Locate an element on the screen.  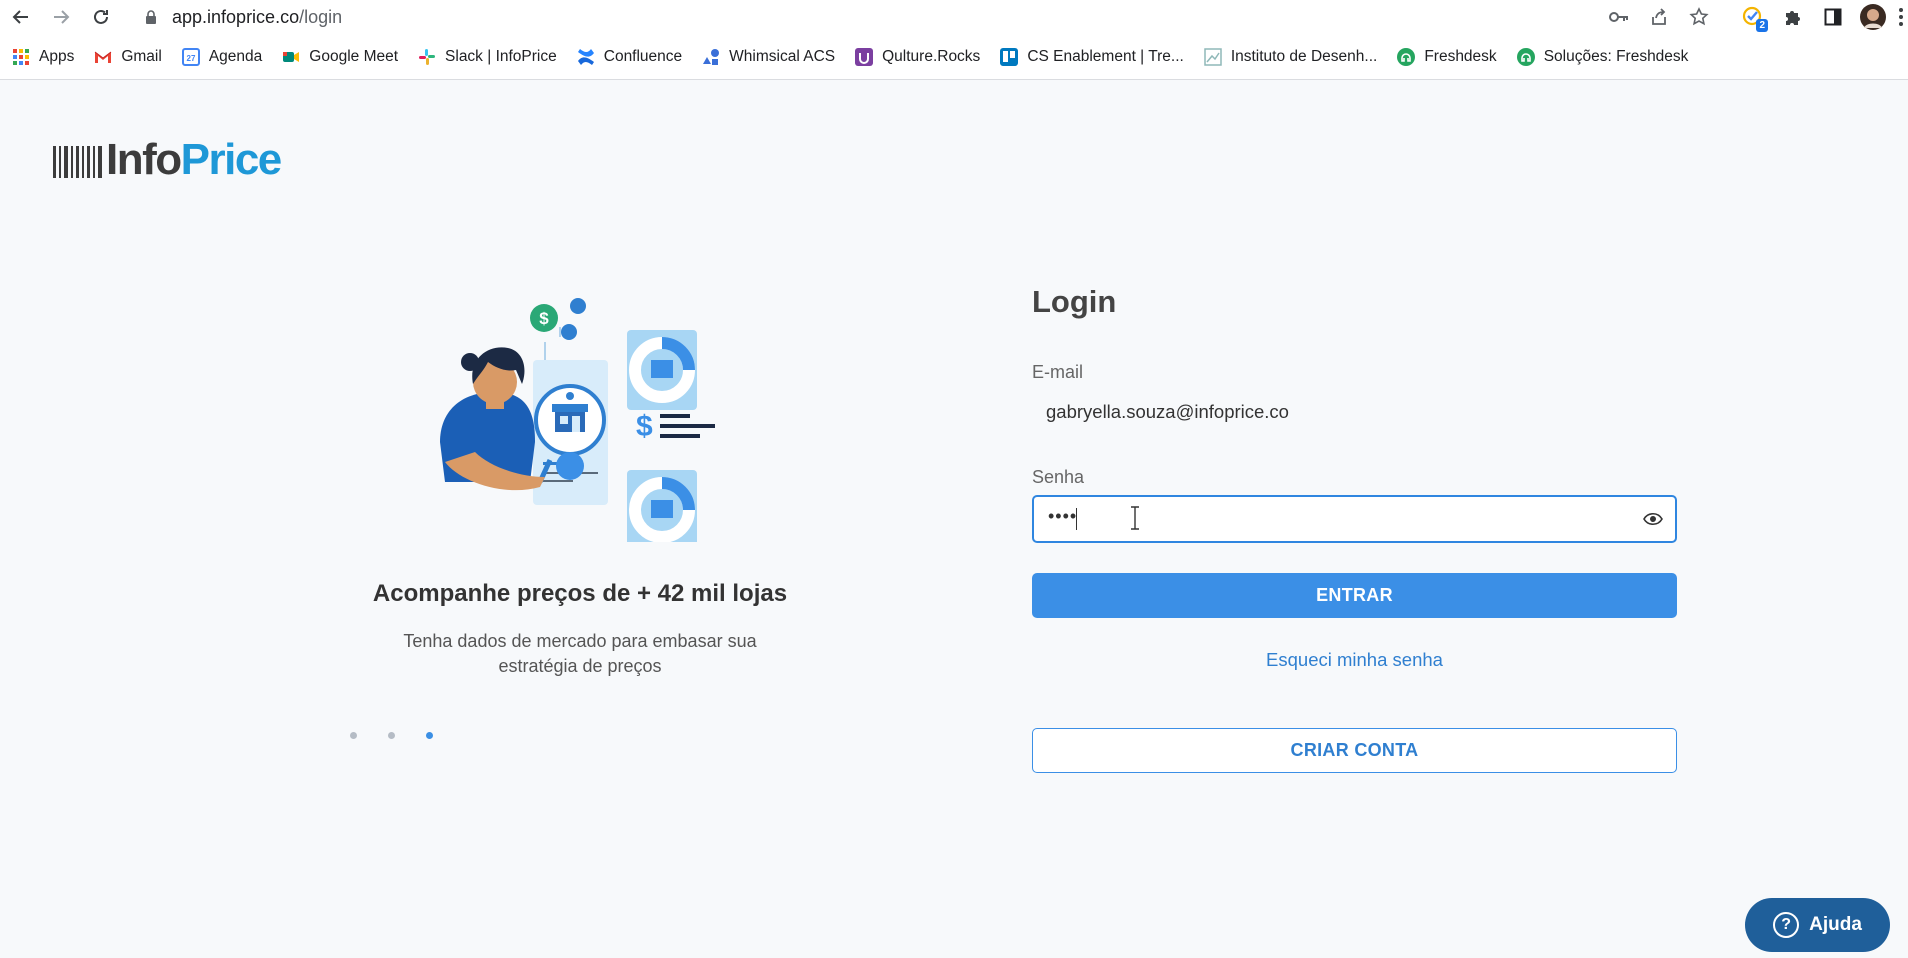
svg-text: 27 is located at coordinates (190, 58).